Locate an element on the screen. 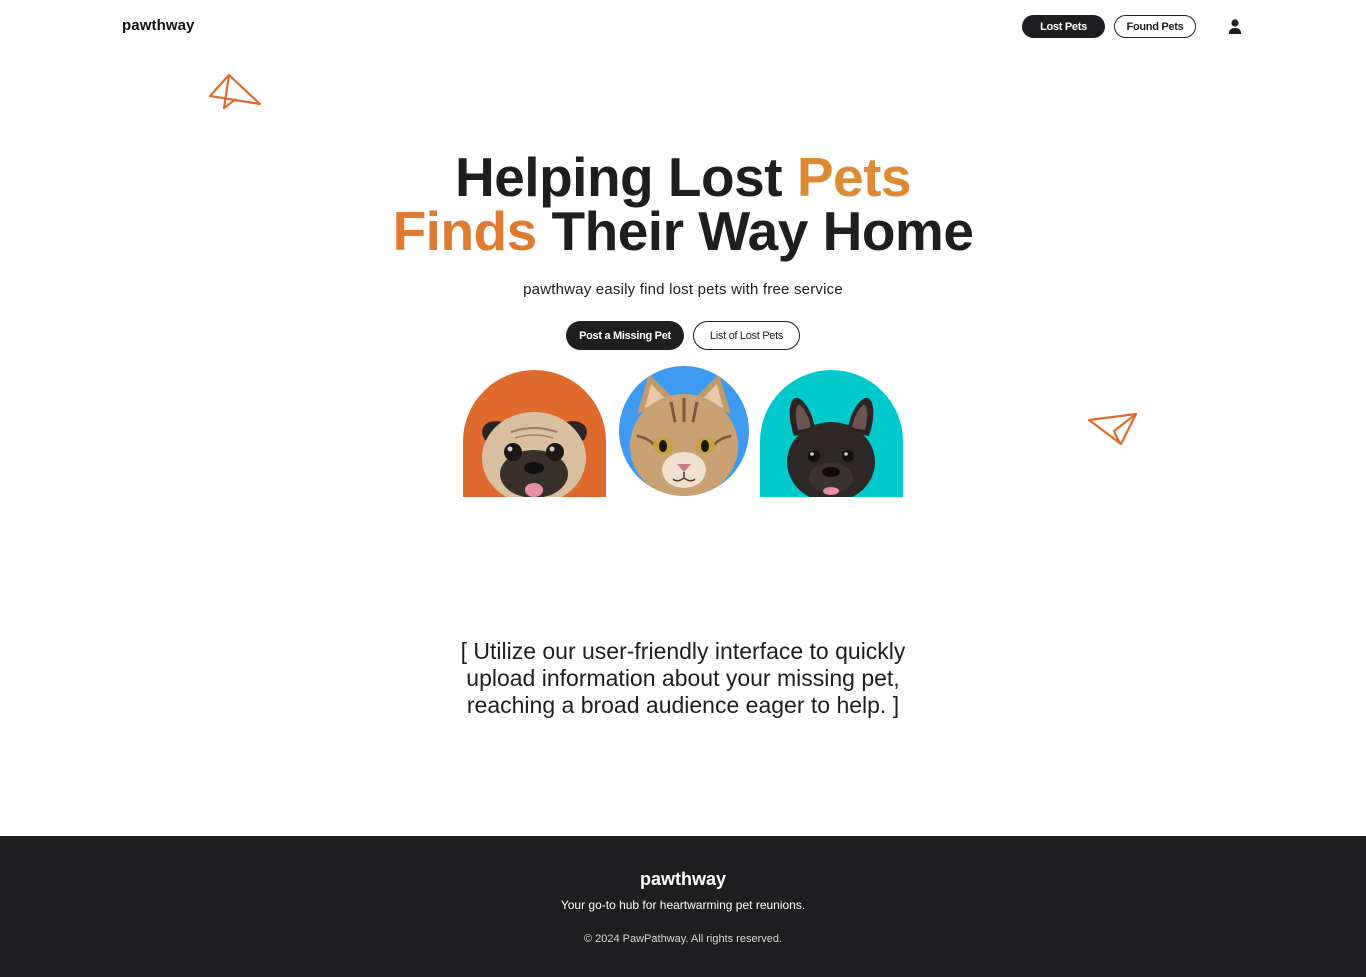 Image resolution: width=1366 pixels, height=977 pixels. nav-found-pets-button: Found Pets is located at coordinates (1155, 26).